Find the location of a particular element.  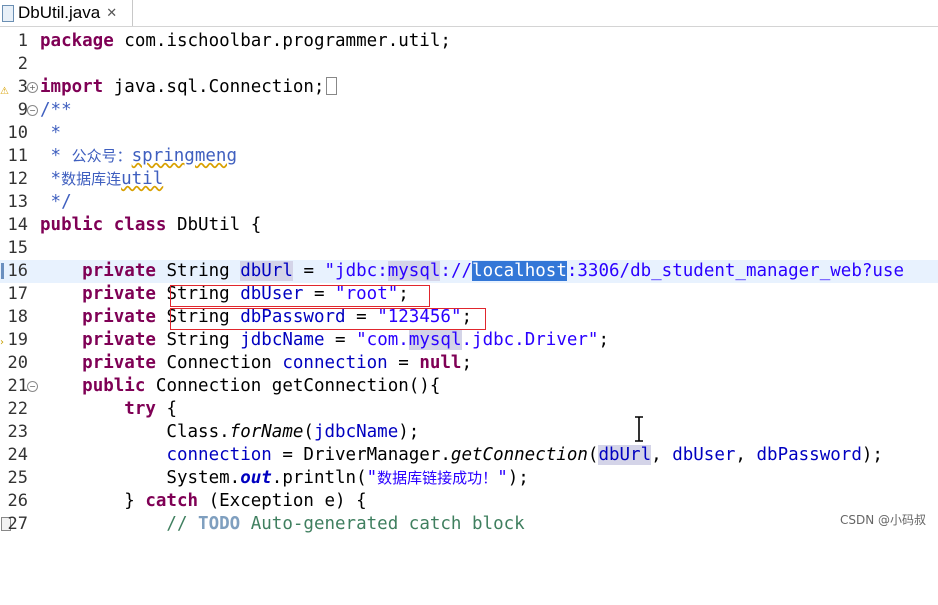

code-text: private Connection connection = null; is located at coordinates (277, 363).